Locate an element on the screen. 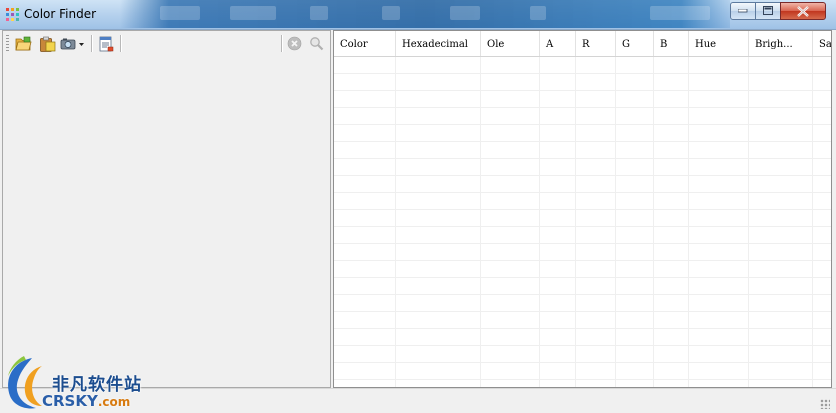 The image size is (836, 413). clear-button is located at coordinates (294, 43).